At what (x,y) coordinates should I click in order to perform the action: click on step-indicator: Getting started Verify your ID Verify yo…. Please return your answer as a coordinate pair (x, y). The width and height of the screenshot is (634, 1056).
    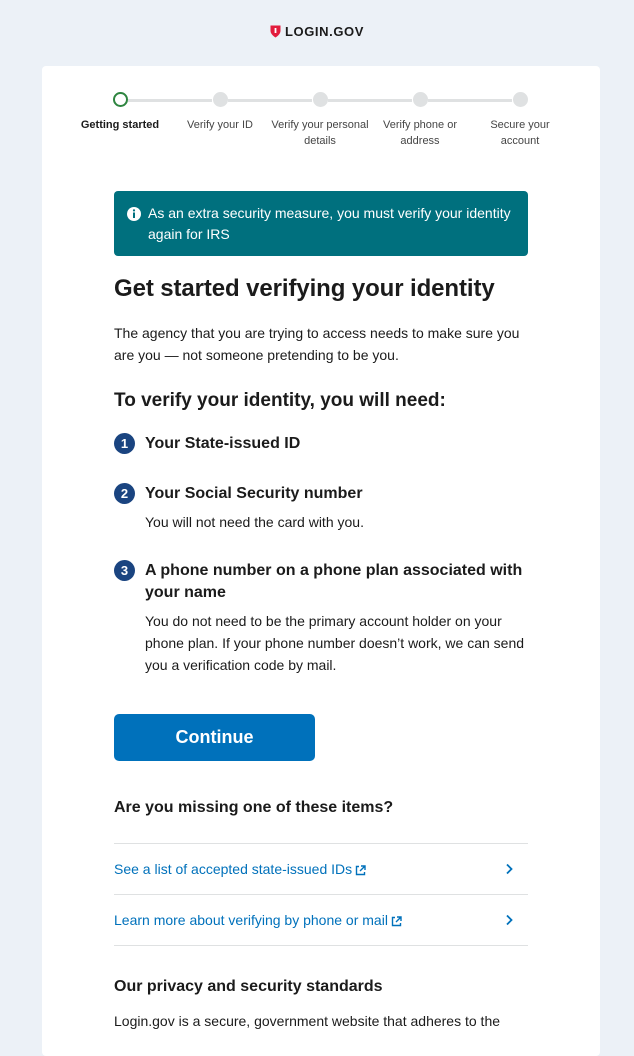
    Looking at the image, I should click on (321, 122).